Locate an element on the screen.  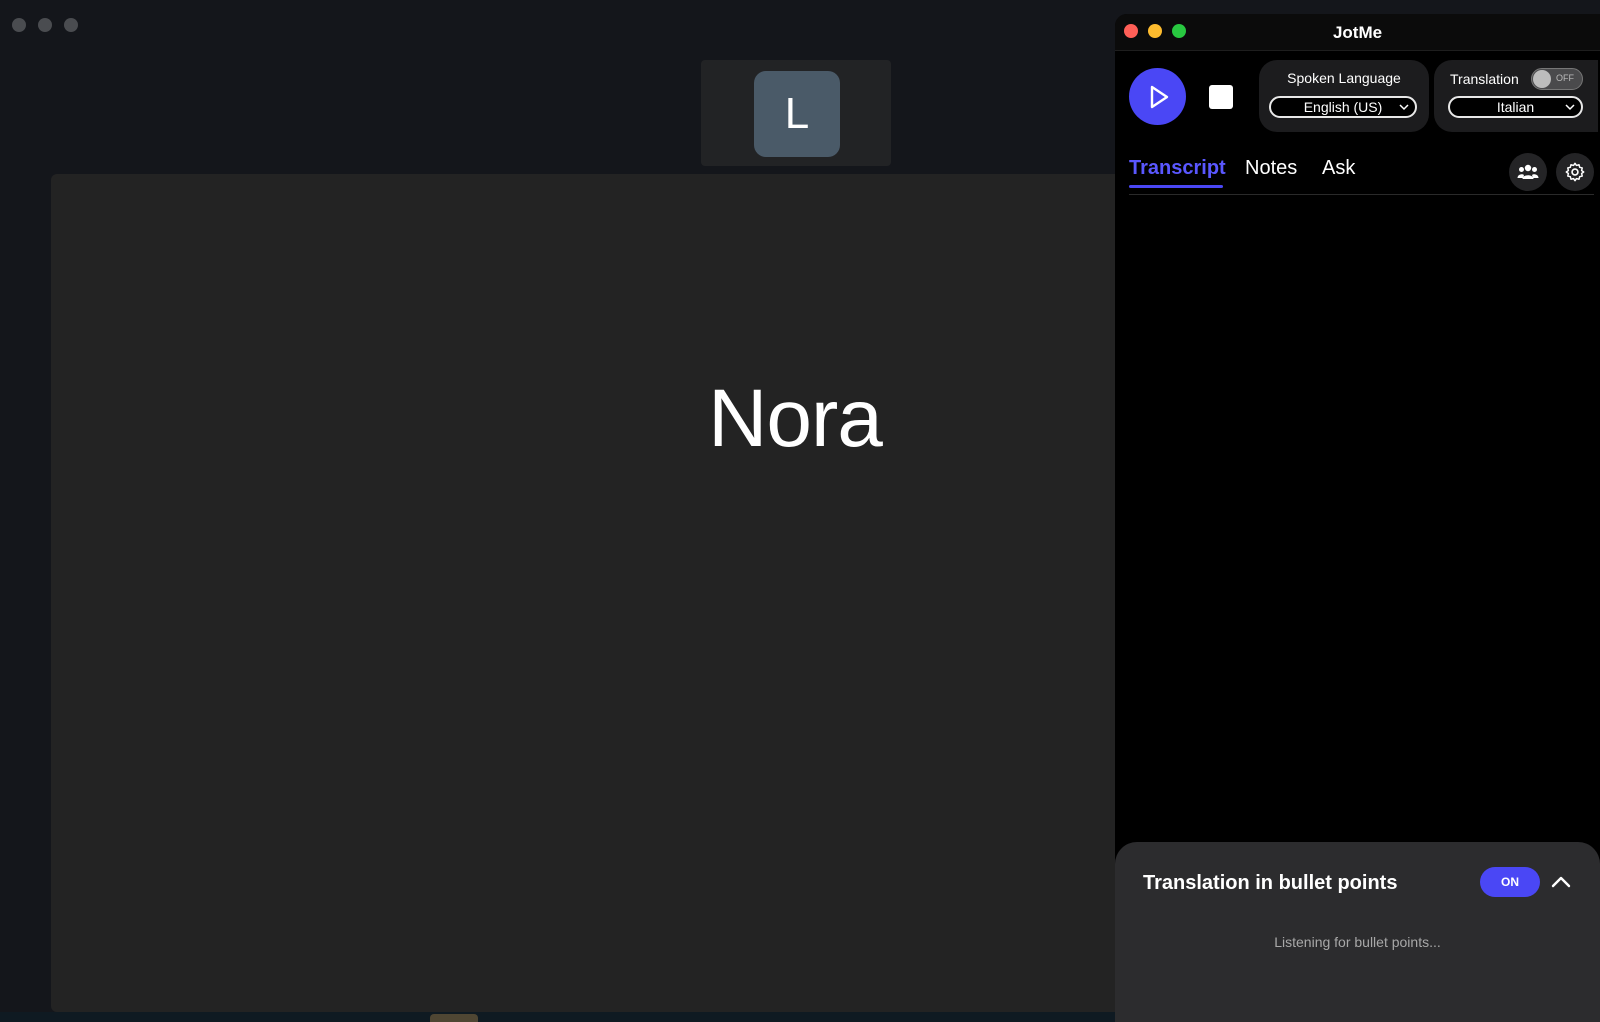
participant-avatar: L is located at coordinates (797, 114).